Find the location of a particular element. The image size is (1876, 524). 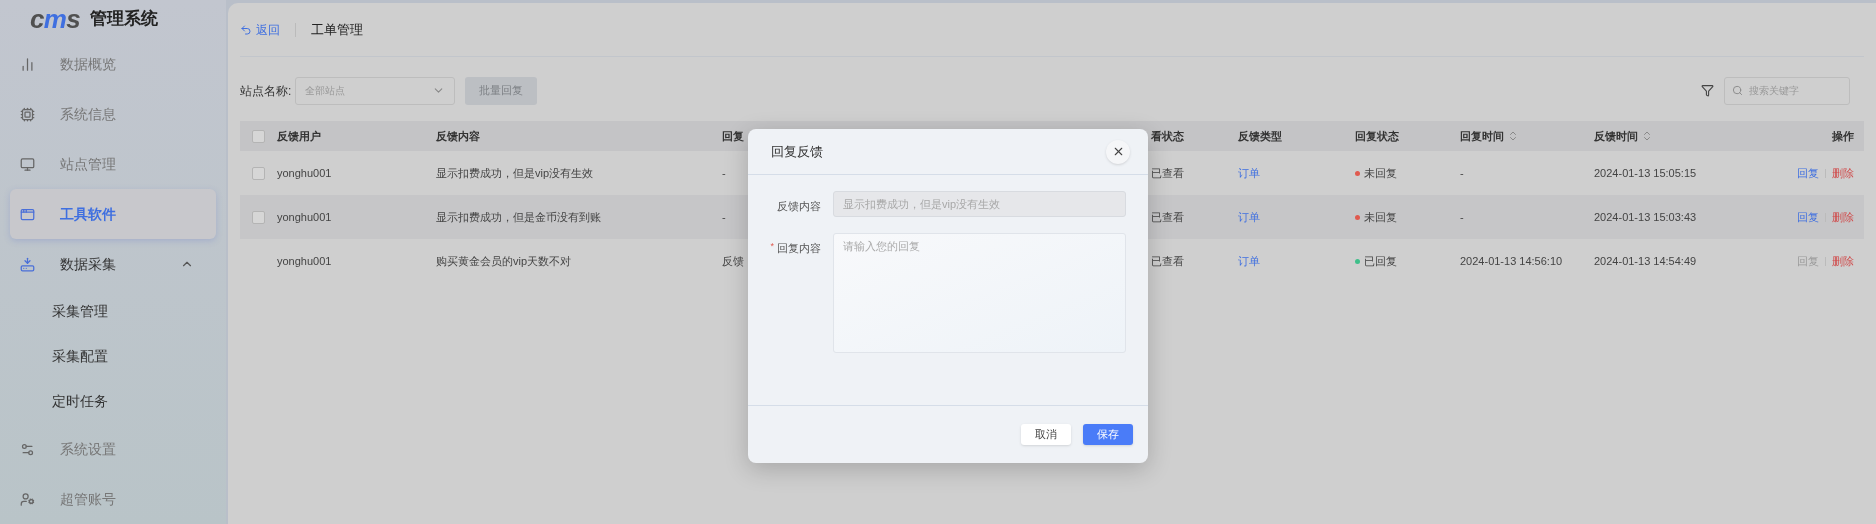

nav-item: 系统设置 is located at coordinates (113, 449).